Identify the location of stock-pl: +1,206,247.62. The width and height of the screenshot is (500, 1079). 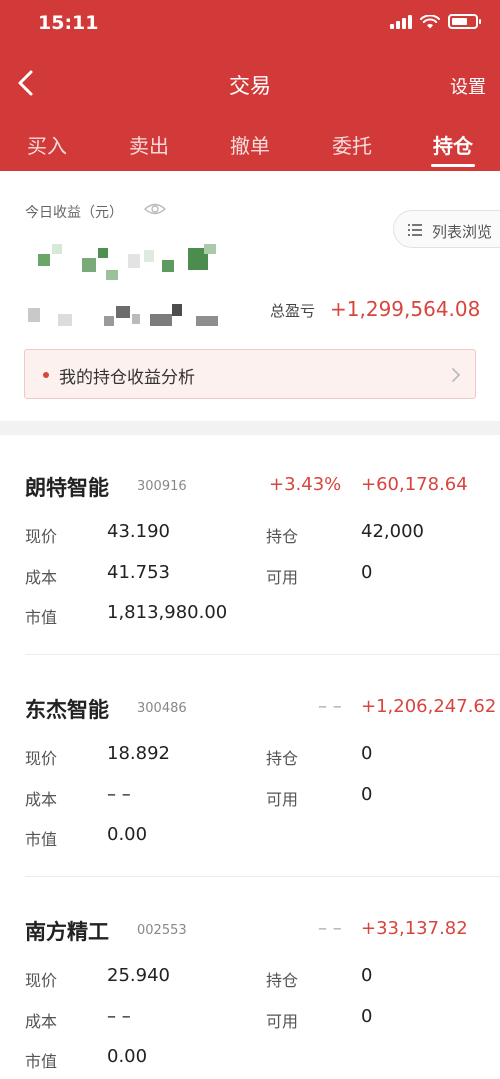
(429, 706).